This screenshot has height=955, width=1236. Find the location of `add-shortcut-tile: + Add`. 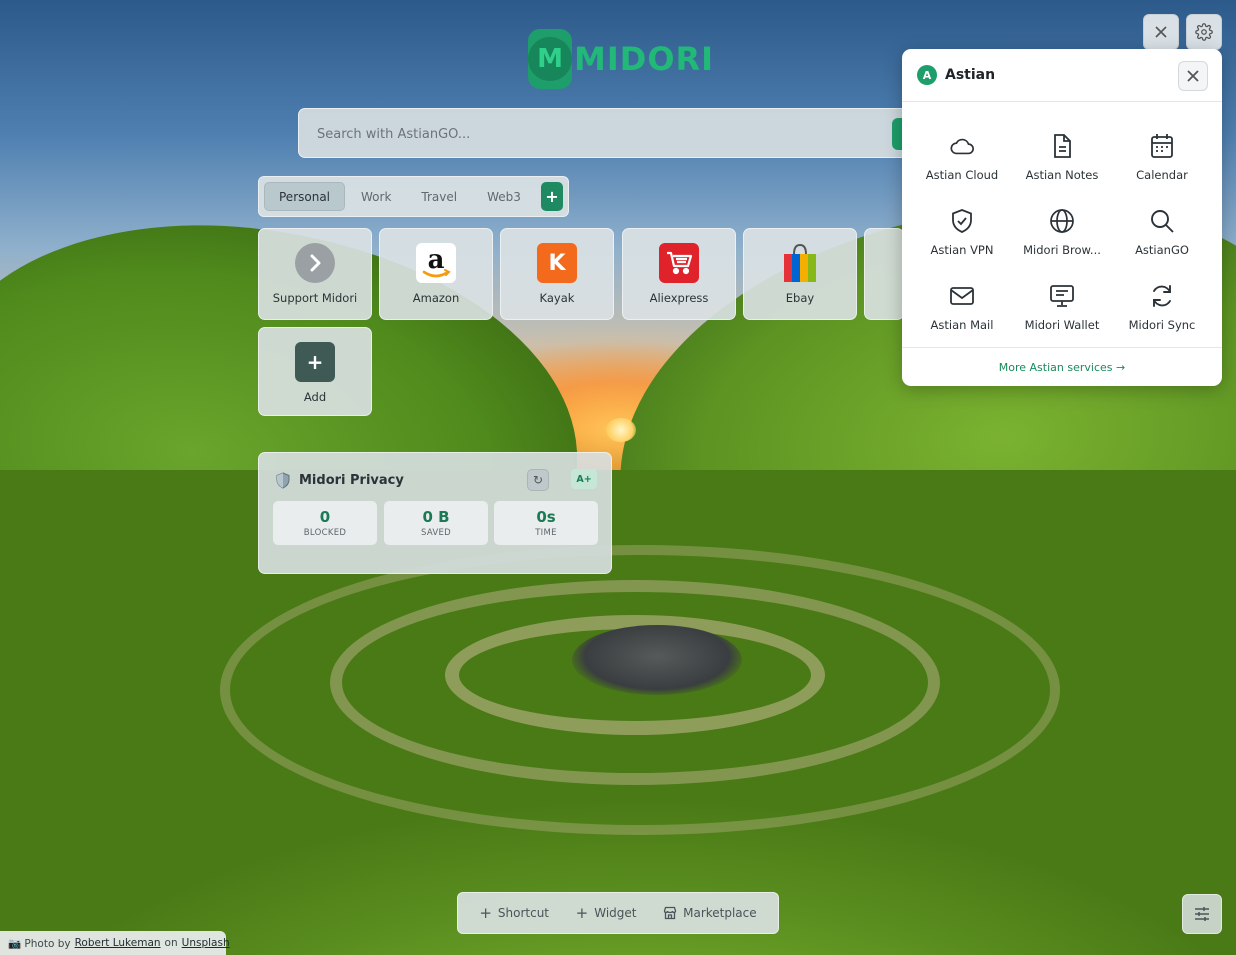

add-shortcut-tile: + Add is located at coordinates (315, 371).